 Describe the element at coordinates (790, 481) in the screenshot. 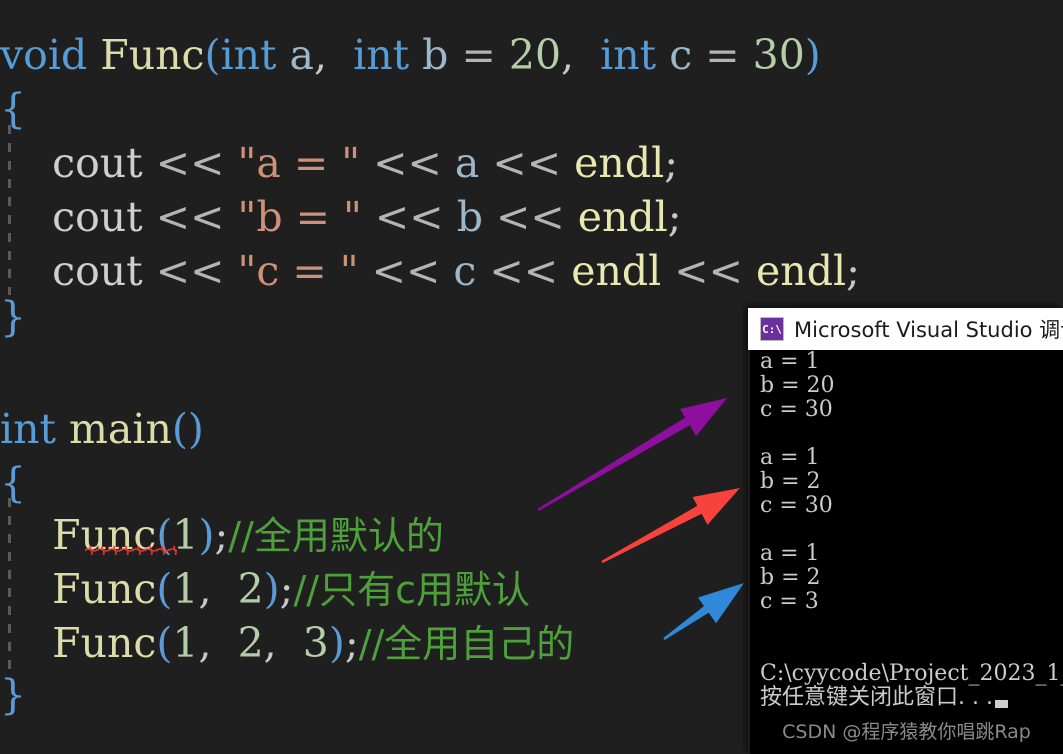

I see `console-output-line: b = 2` at that location.